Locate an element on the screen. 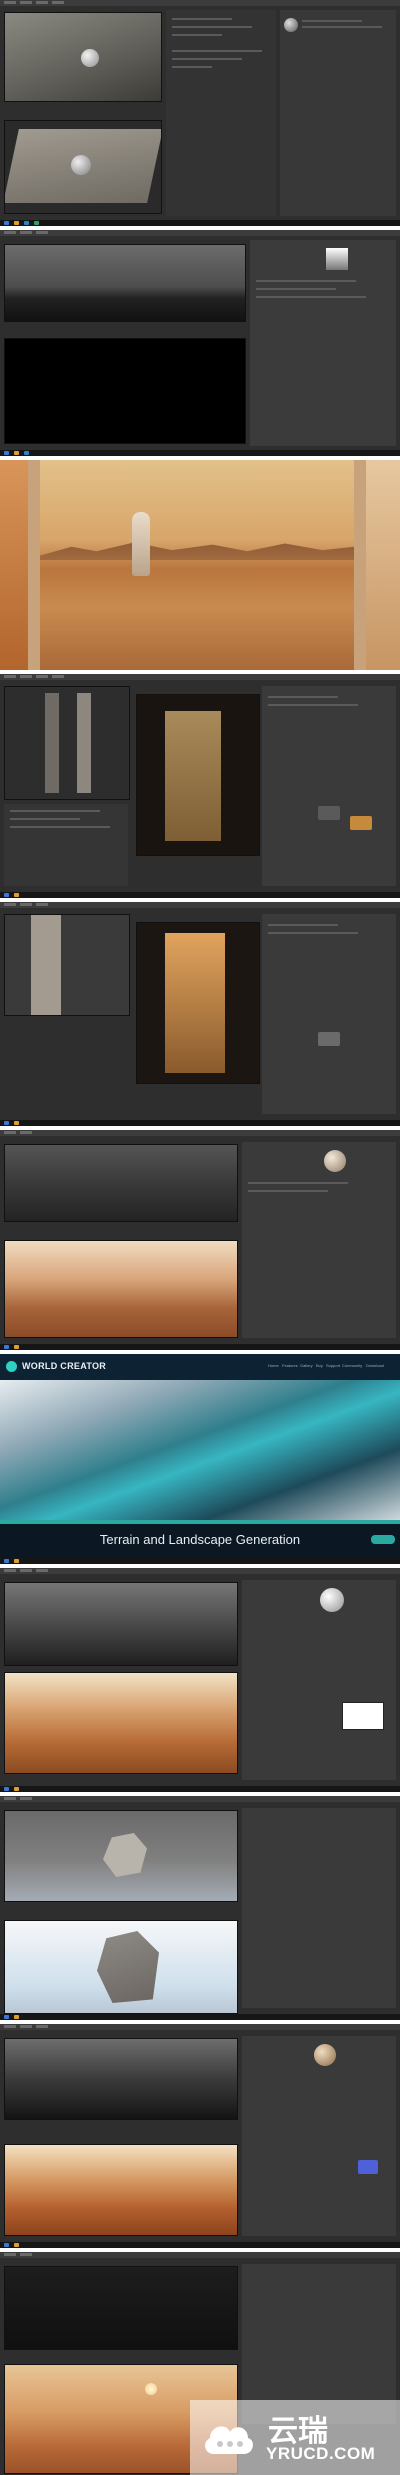 The image size is (400, 2475). nav-gallery: Gallery is located at coordinates (306, 1365).